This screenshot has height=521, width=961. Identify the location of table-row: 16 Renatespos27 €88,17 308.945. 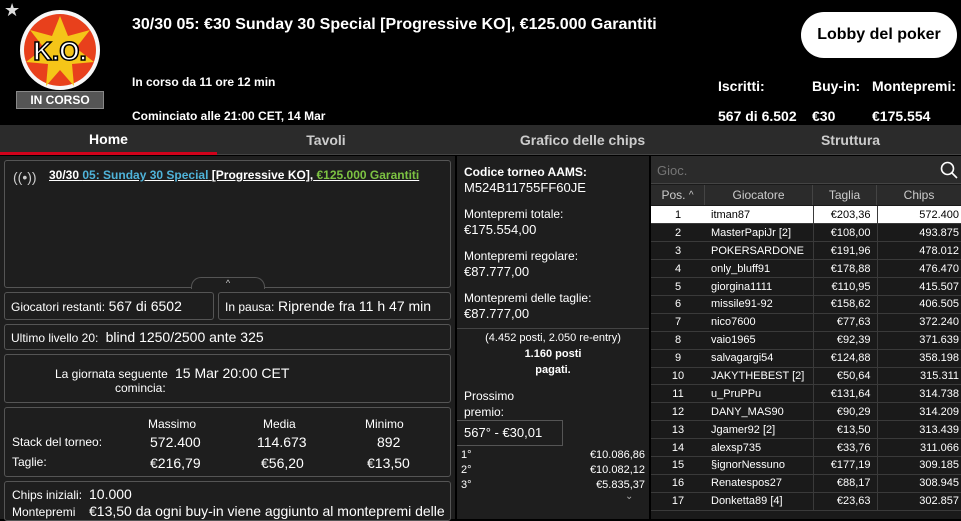
(806, 483).